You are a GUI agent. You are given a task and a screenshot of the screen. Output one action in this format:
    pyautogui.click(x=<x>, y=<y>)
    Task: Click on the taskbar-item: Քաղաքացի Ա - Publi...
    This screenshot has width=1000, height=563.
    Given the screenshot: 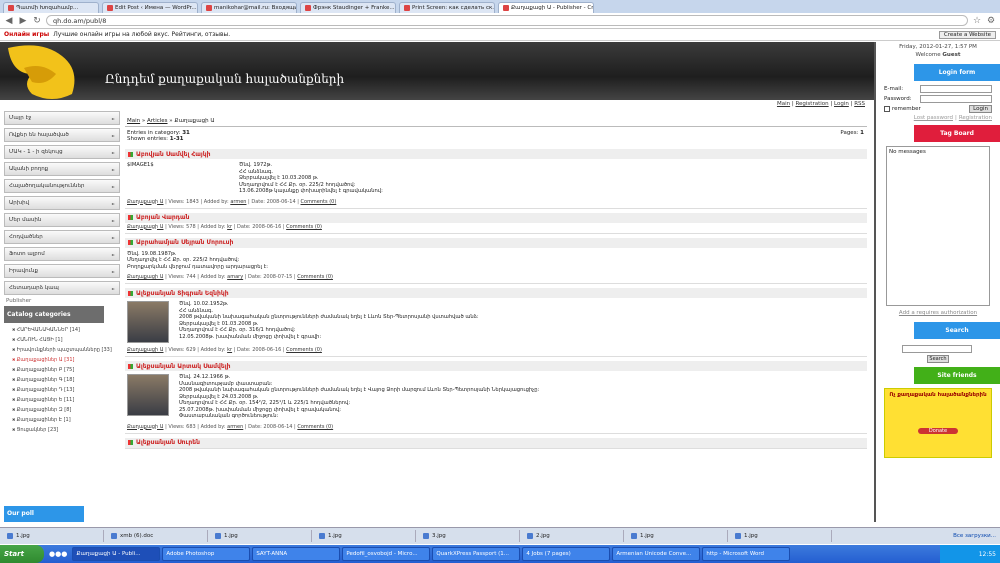 What is the action you would take?
    pyautogui.click(x=116, y=554)
    